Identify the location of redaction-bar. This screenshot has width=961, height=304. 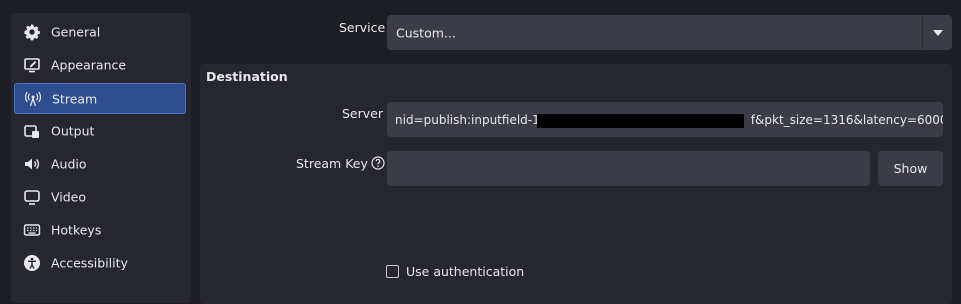
(640, 121).